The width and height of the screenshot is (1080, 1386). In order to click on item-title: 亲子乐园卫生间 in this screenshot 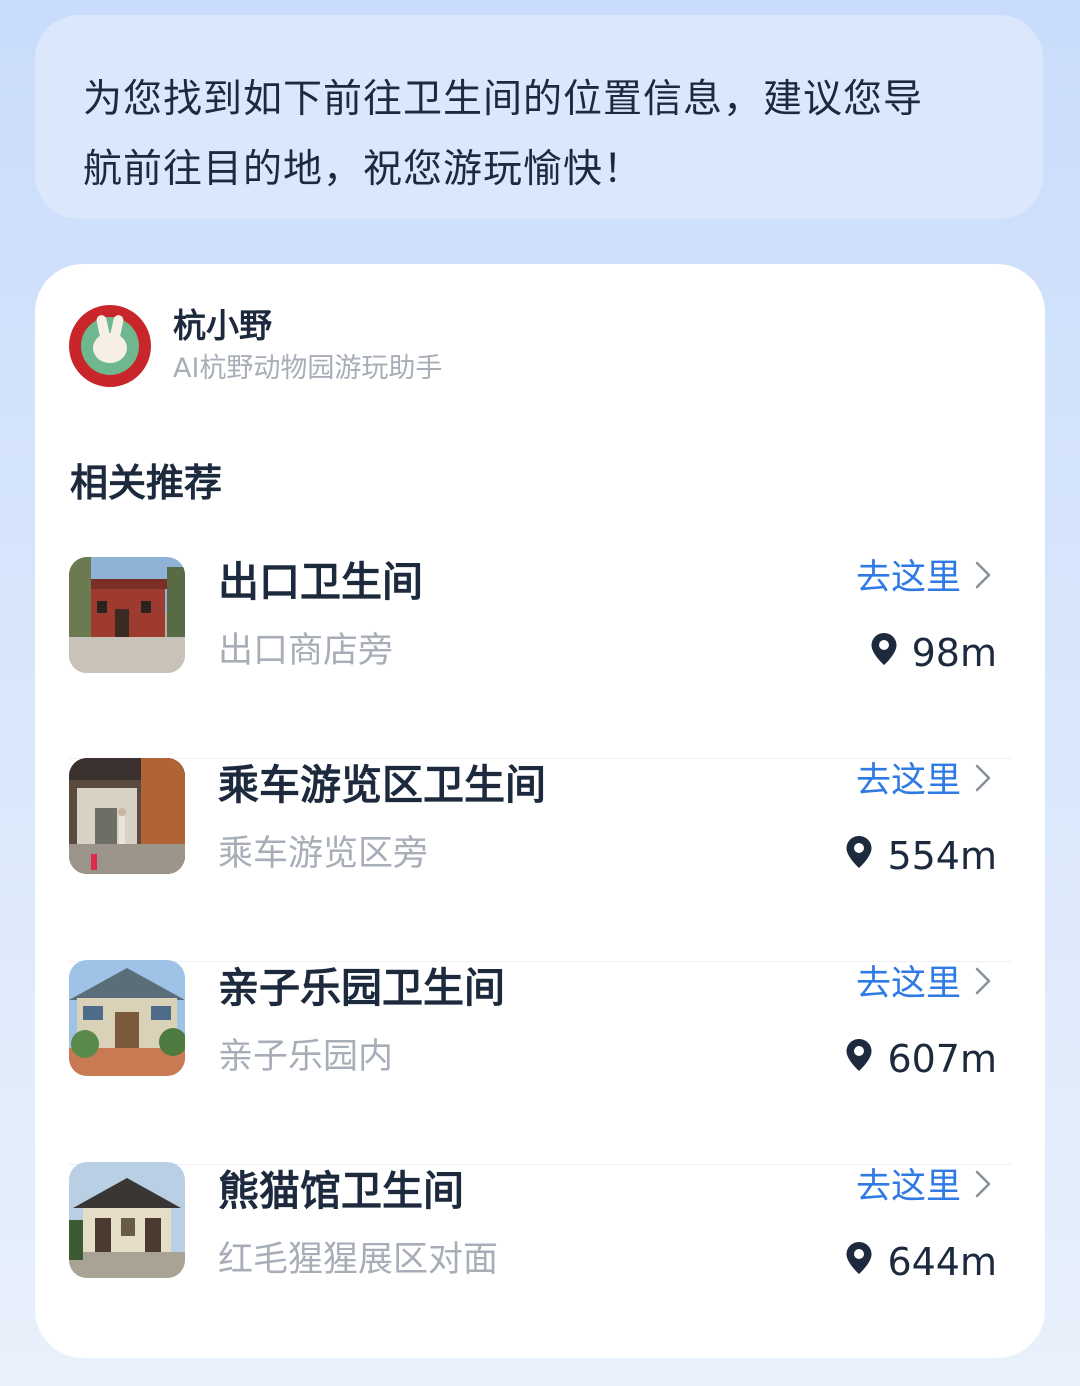, I will do `click(361, 988)`.